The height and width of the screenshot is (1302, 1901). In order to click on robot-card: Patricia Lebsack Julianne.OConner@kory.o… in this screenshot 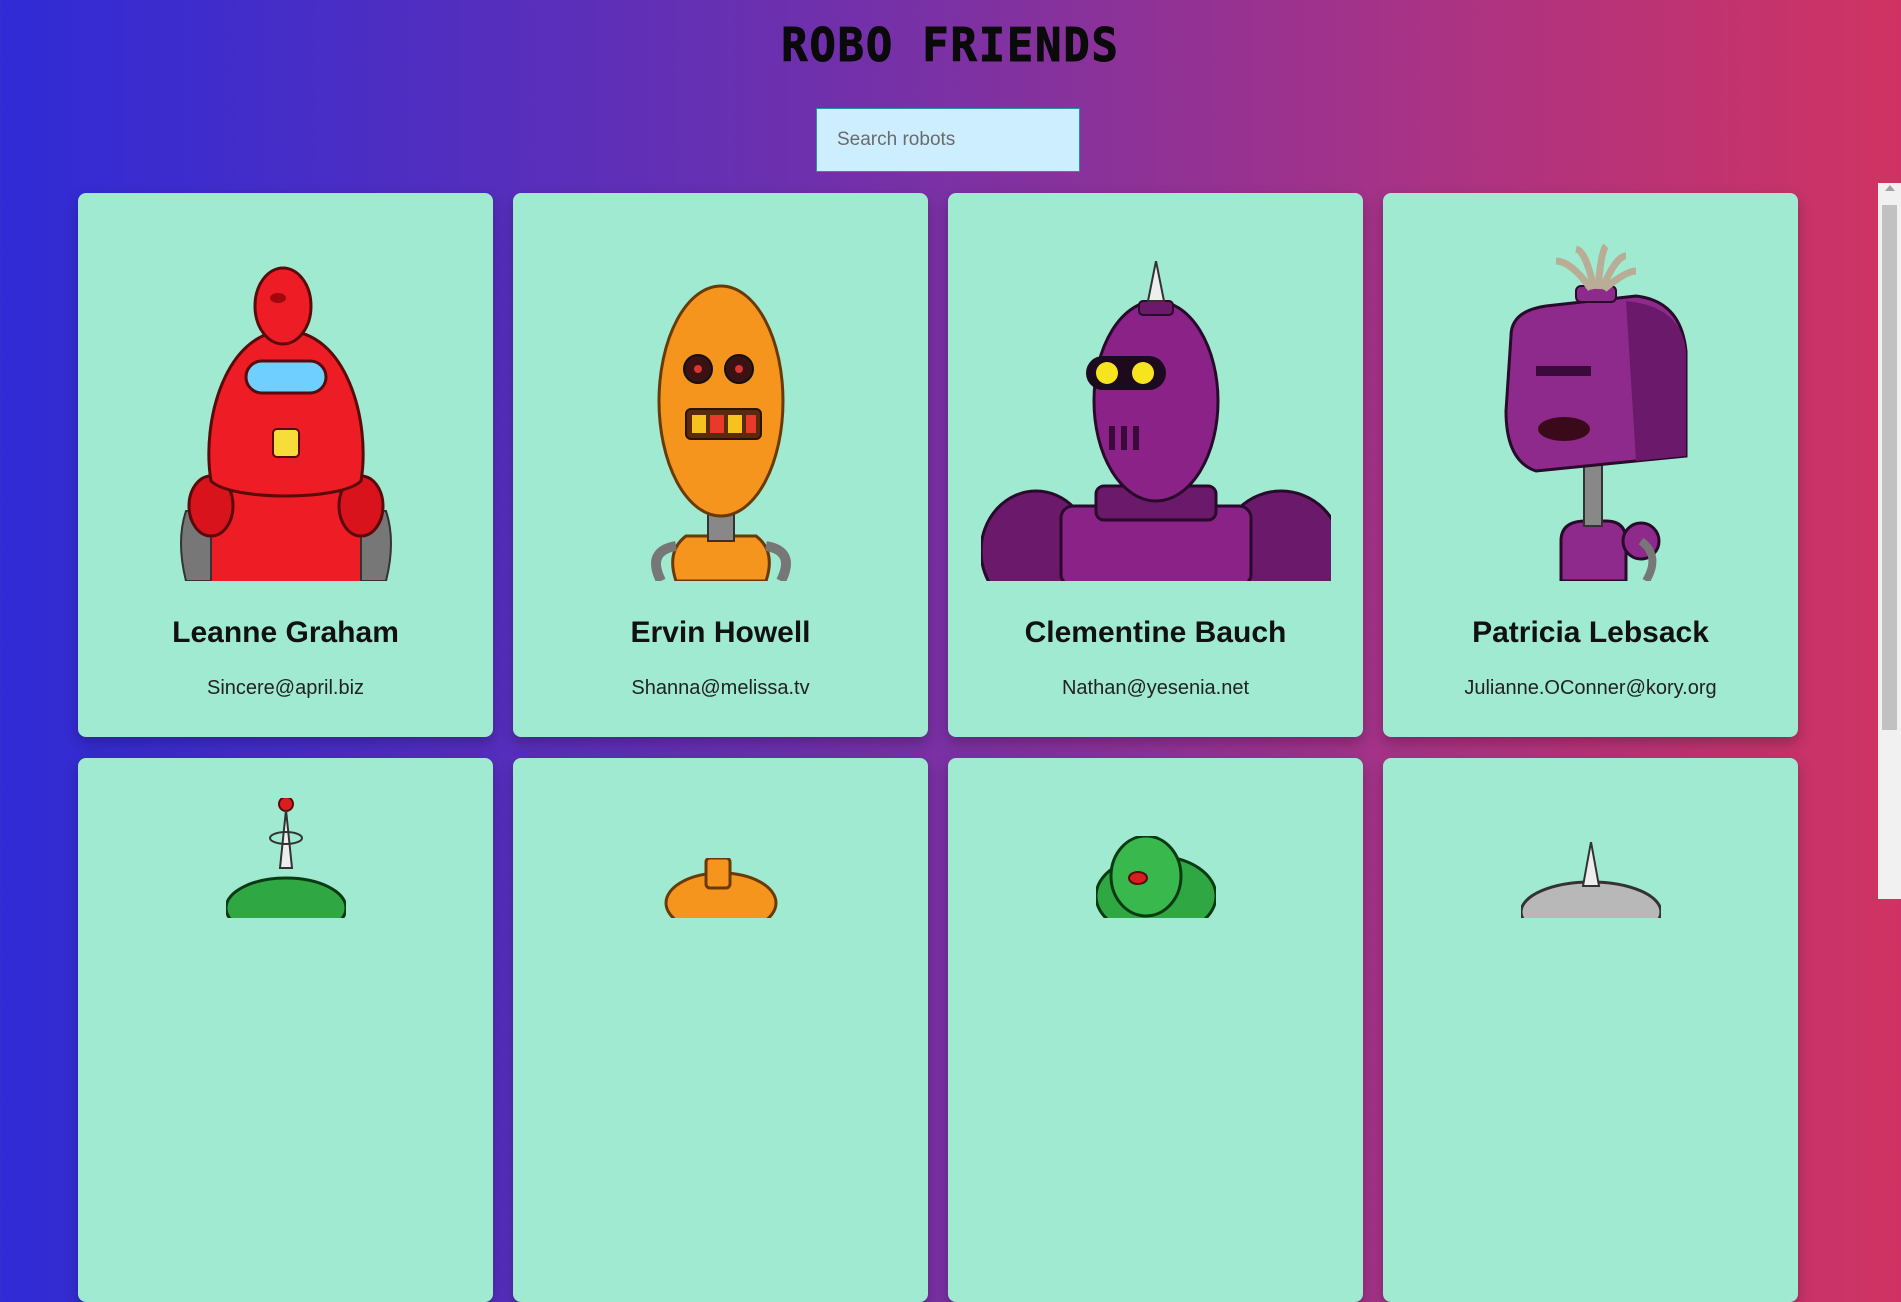, I will do `click(1590, 465)`.